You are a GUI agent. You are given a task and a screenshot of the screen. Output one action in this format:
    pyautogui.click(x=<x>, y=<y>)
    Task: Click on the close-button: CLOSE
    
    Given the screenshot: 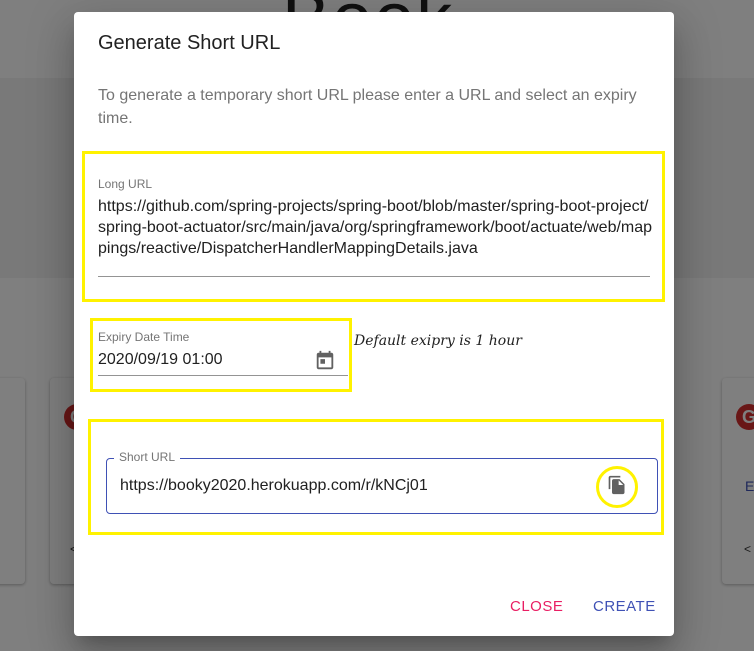 What is the action you would take?
    pyautogui.click(x=536, y=606)
    